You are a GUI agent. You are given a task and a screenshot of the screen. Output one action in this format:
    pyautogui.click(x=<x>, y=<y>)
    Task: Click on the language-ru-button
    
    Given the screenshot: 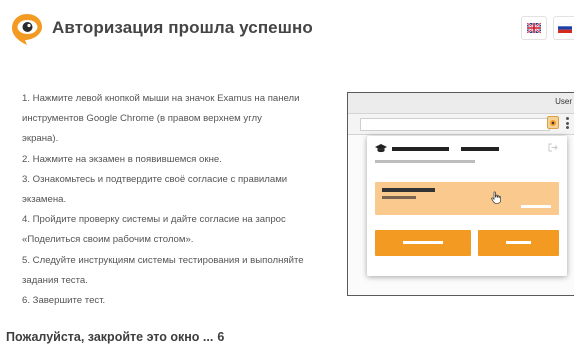 What is the action you would take?
    pyautogui.click(x=563, y=28)
    